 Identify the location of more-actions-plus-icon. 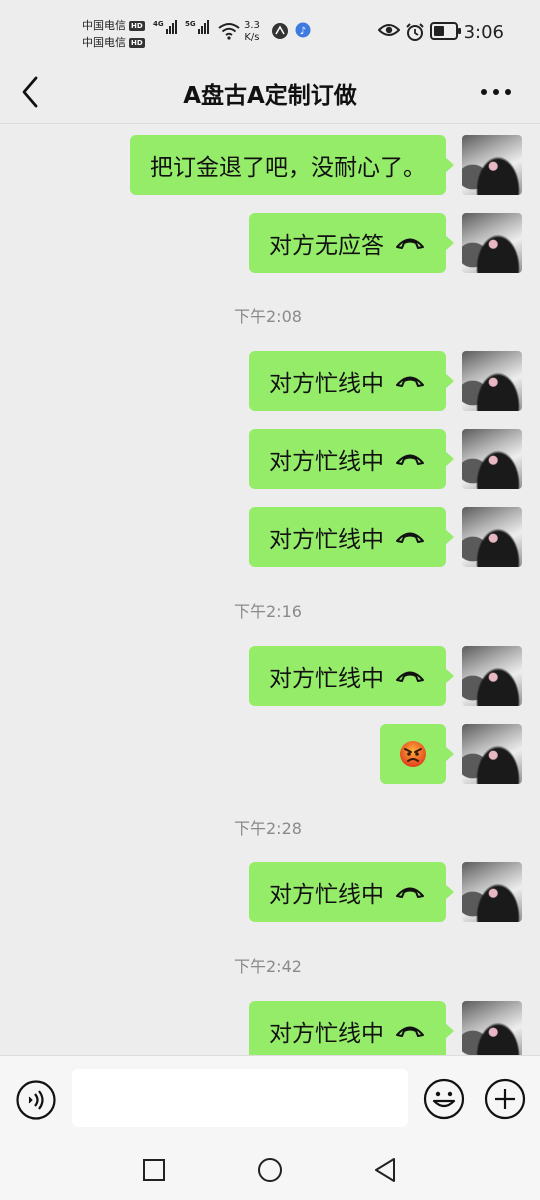
(505, 1099).